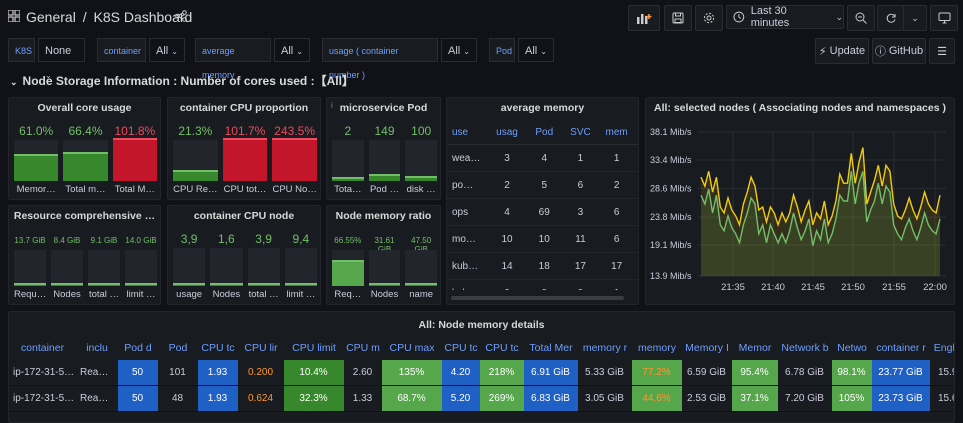  What do you see at coordinates (644, 18) in the screenshot?
I see `add-panel-button` at bounding box center [644, 18].